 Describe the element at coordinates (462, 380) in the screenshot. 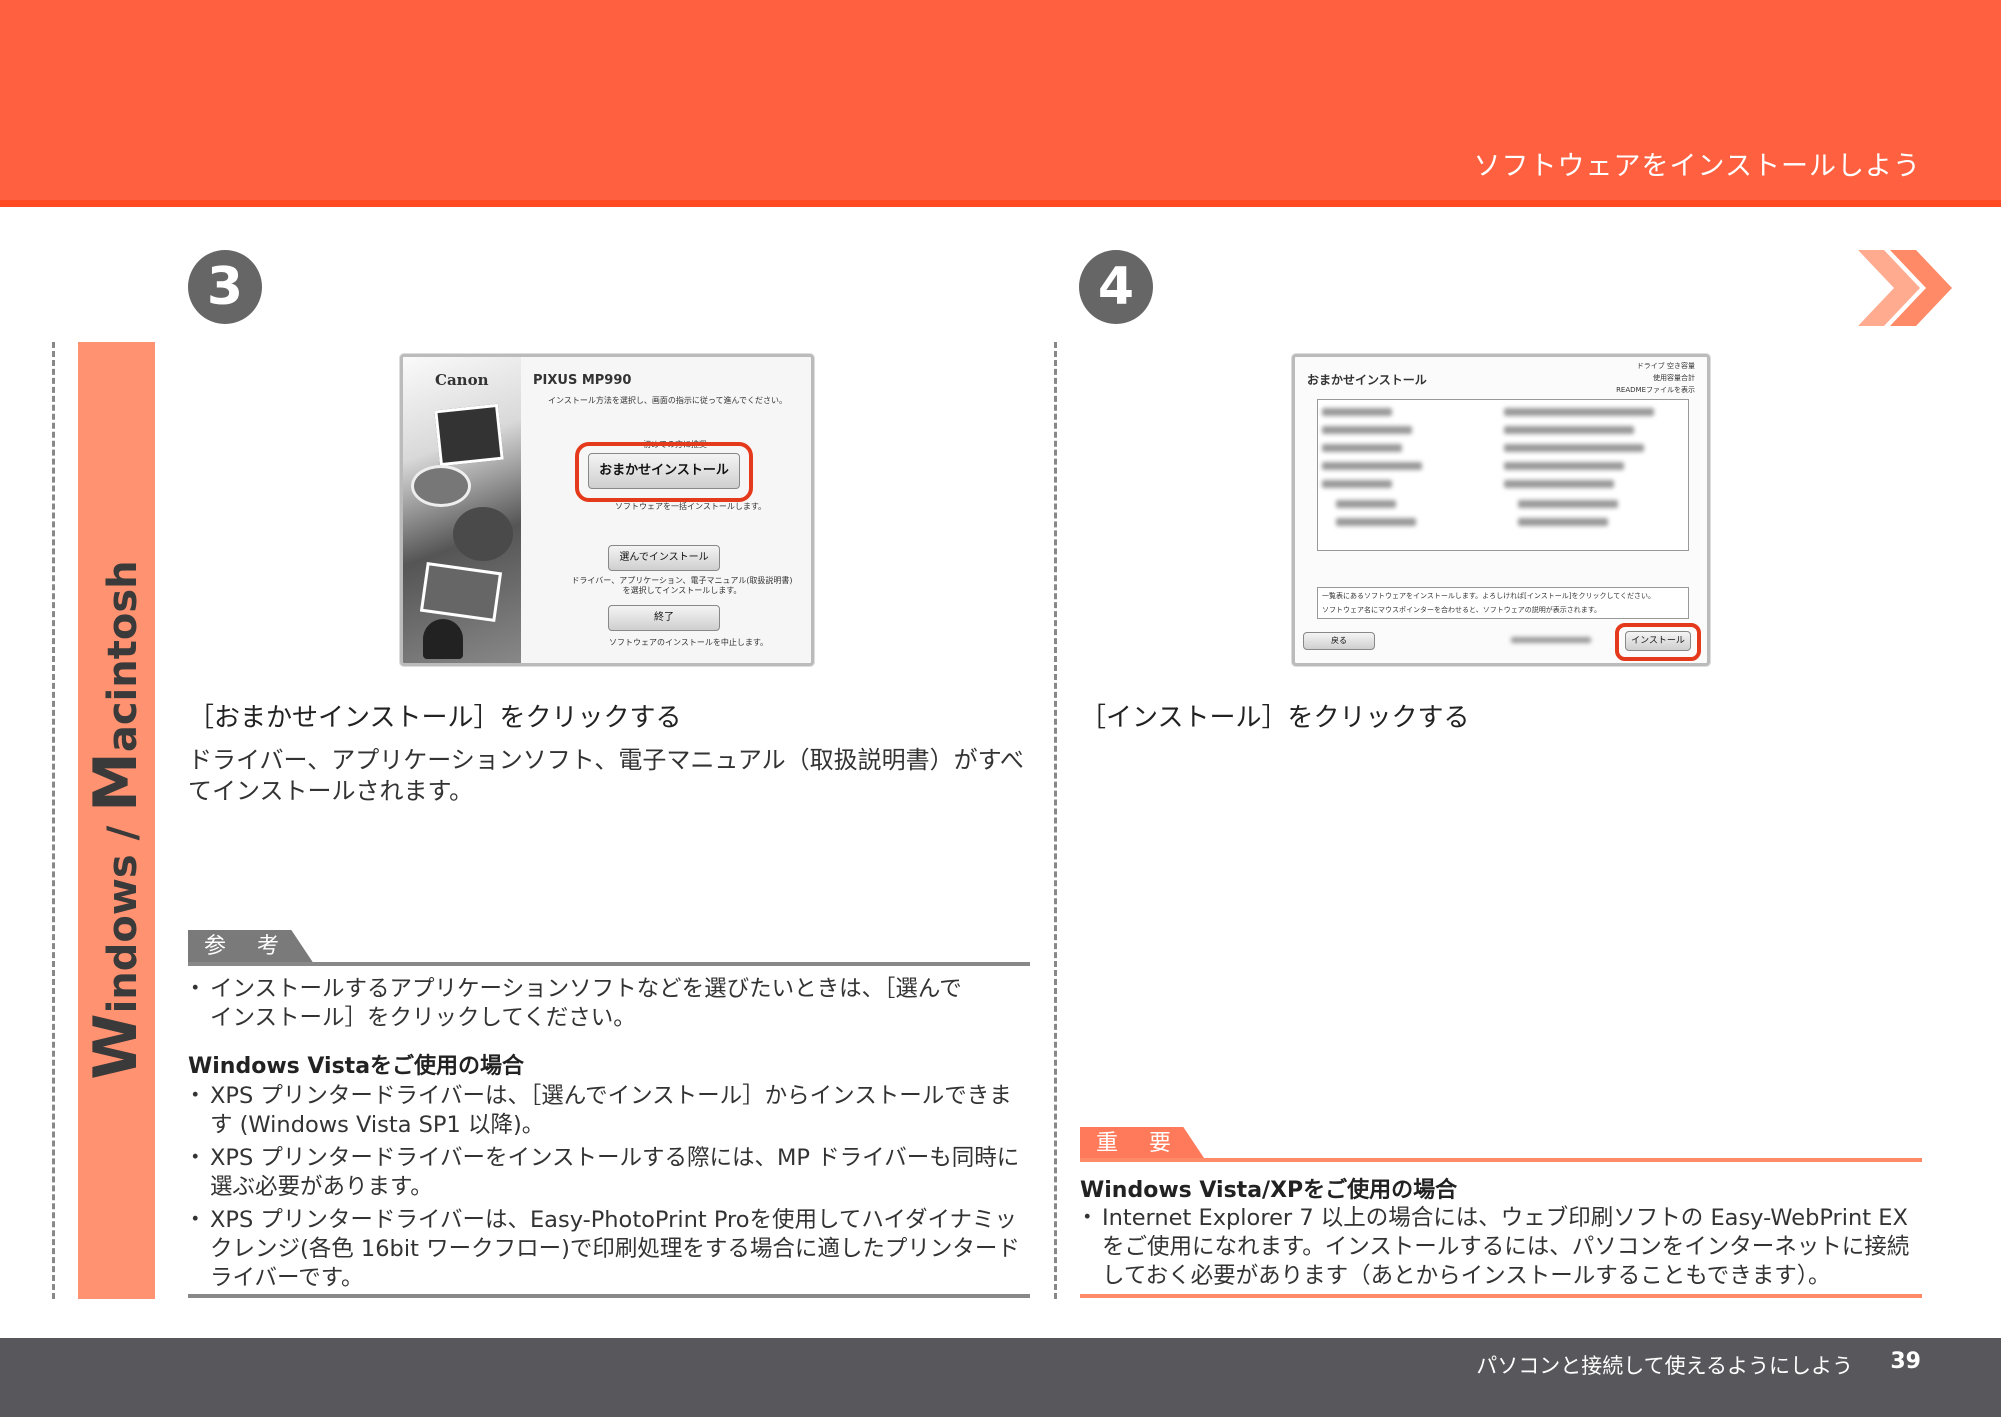

I see `canon-logo: Canon` at that location.